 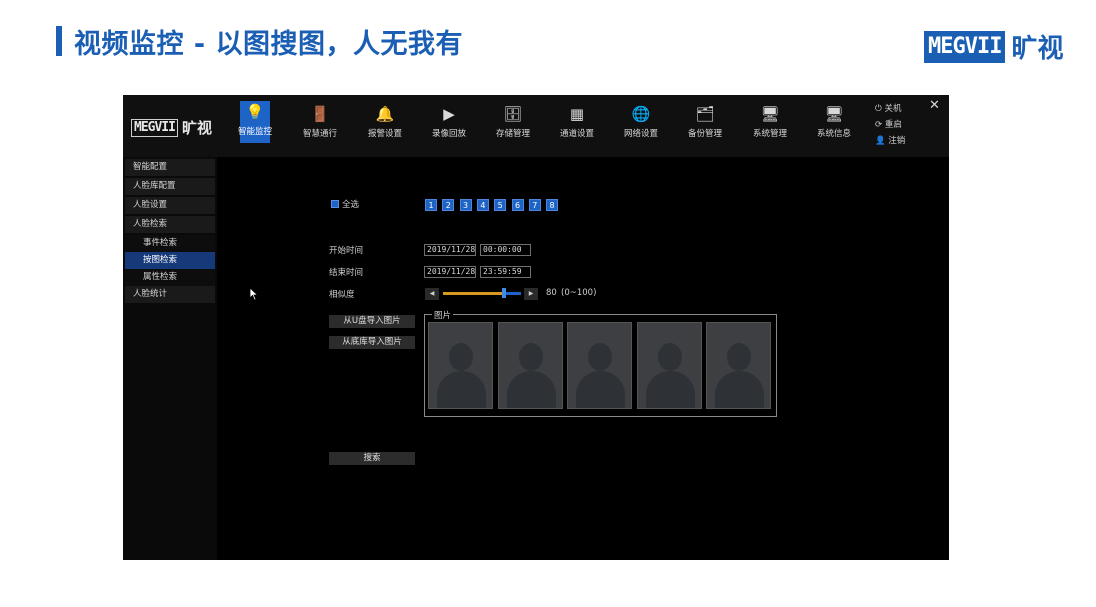 I want to click on nav-item-label: 录像回放, so click(x=448, y=134).